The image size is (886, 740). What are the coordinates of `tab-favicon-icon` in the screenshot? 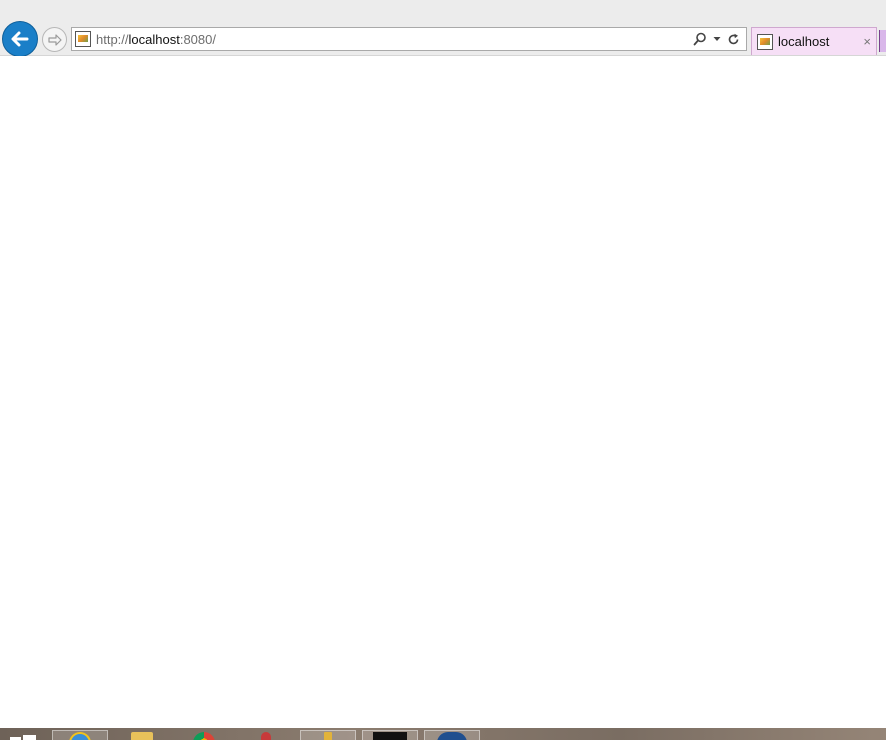 It's located at (765, 41).